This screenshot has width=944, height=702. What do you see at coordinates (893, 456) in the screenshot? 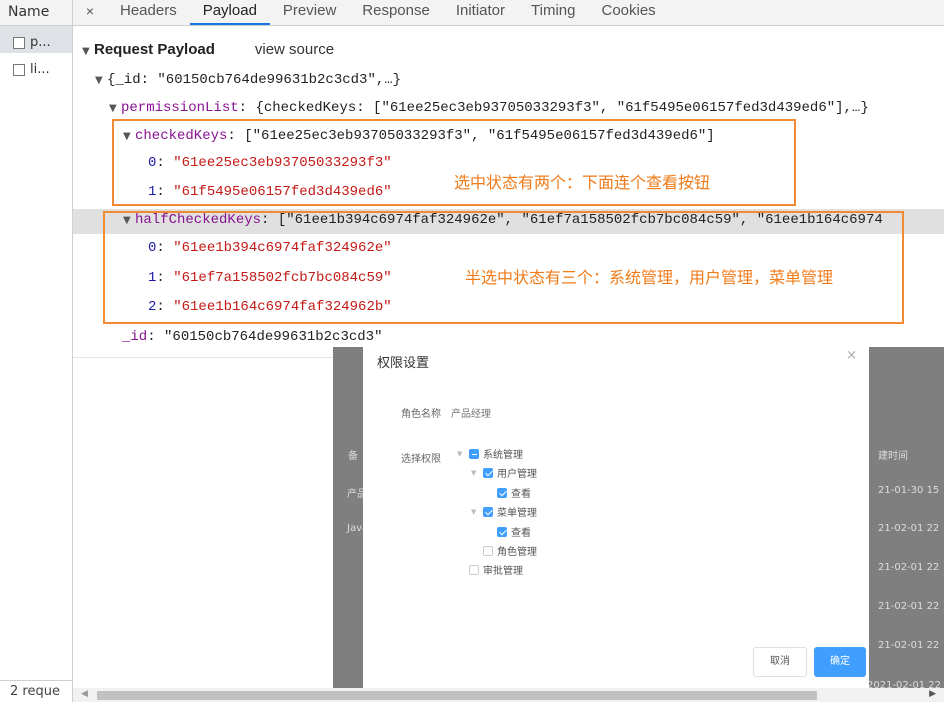
I see `table-header-cell: 建时间` at bounding box center [893, 456].